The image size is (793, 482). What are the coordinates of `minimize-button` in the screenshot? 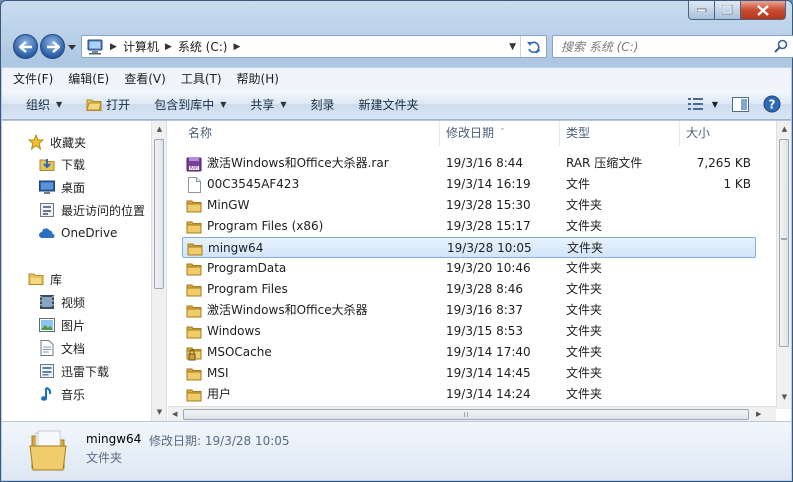 It's located at (701, 10).